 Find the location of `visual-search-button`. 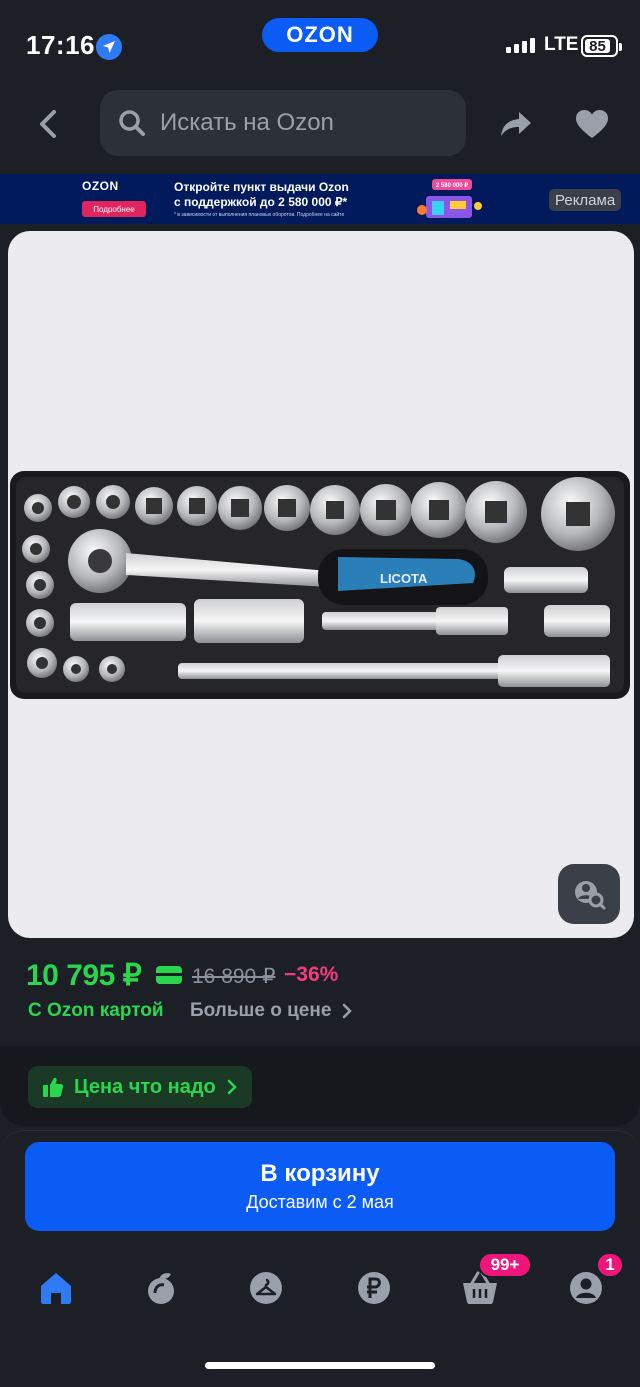

visual-search-button is located at coordinates (589, 894).